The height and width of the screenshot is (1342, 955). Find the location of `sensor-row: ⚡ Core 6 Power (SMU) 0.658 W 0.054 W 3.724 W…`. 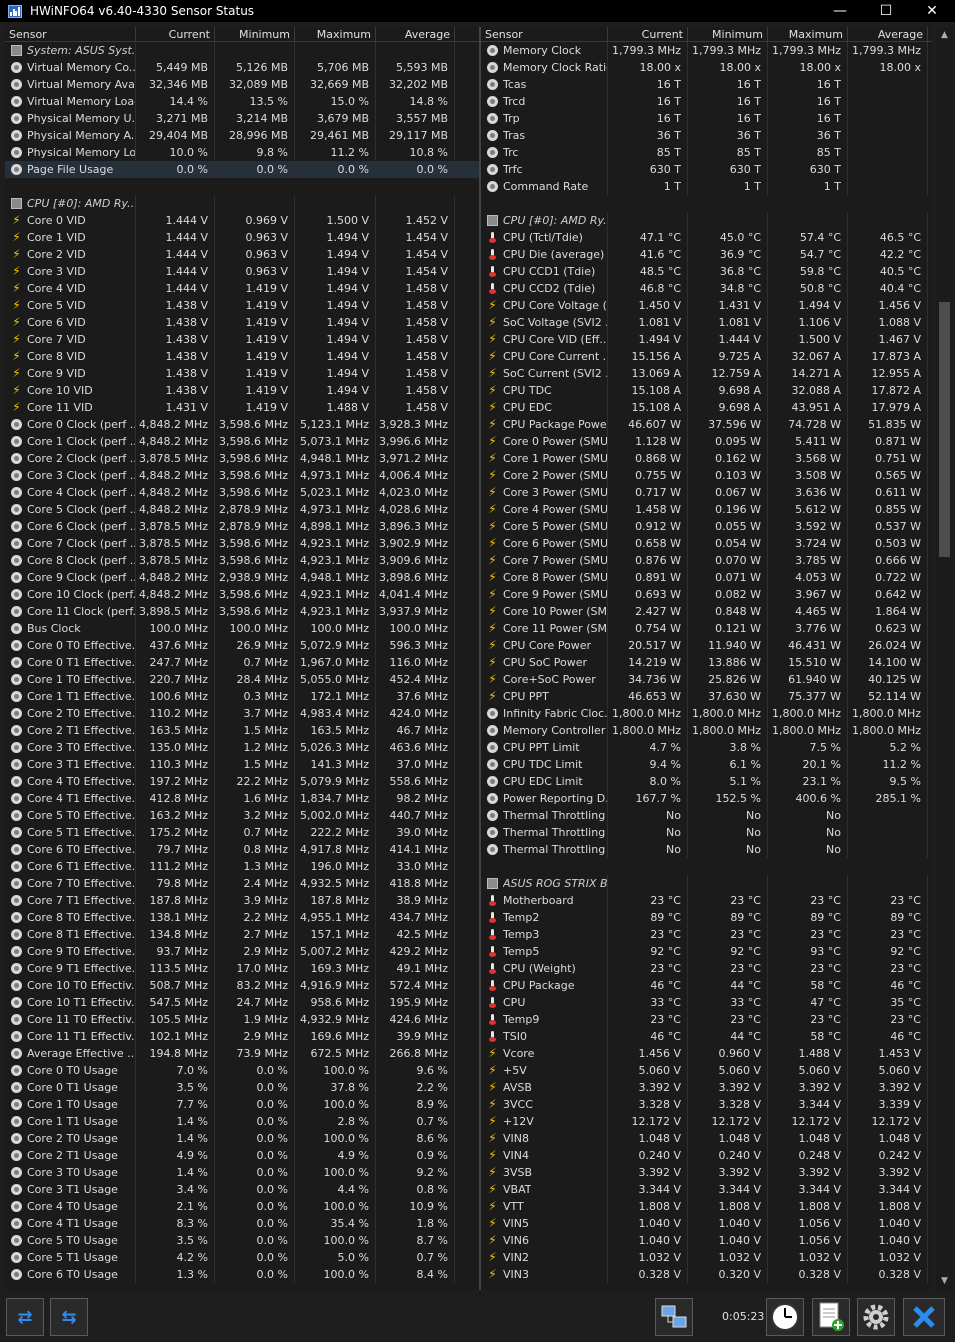

sensor-row: ⚡ Core 6 Power (SMU) 0.658 W 0.054 W 3.724 W… is located at coordinates (706, 543).